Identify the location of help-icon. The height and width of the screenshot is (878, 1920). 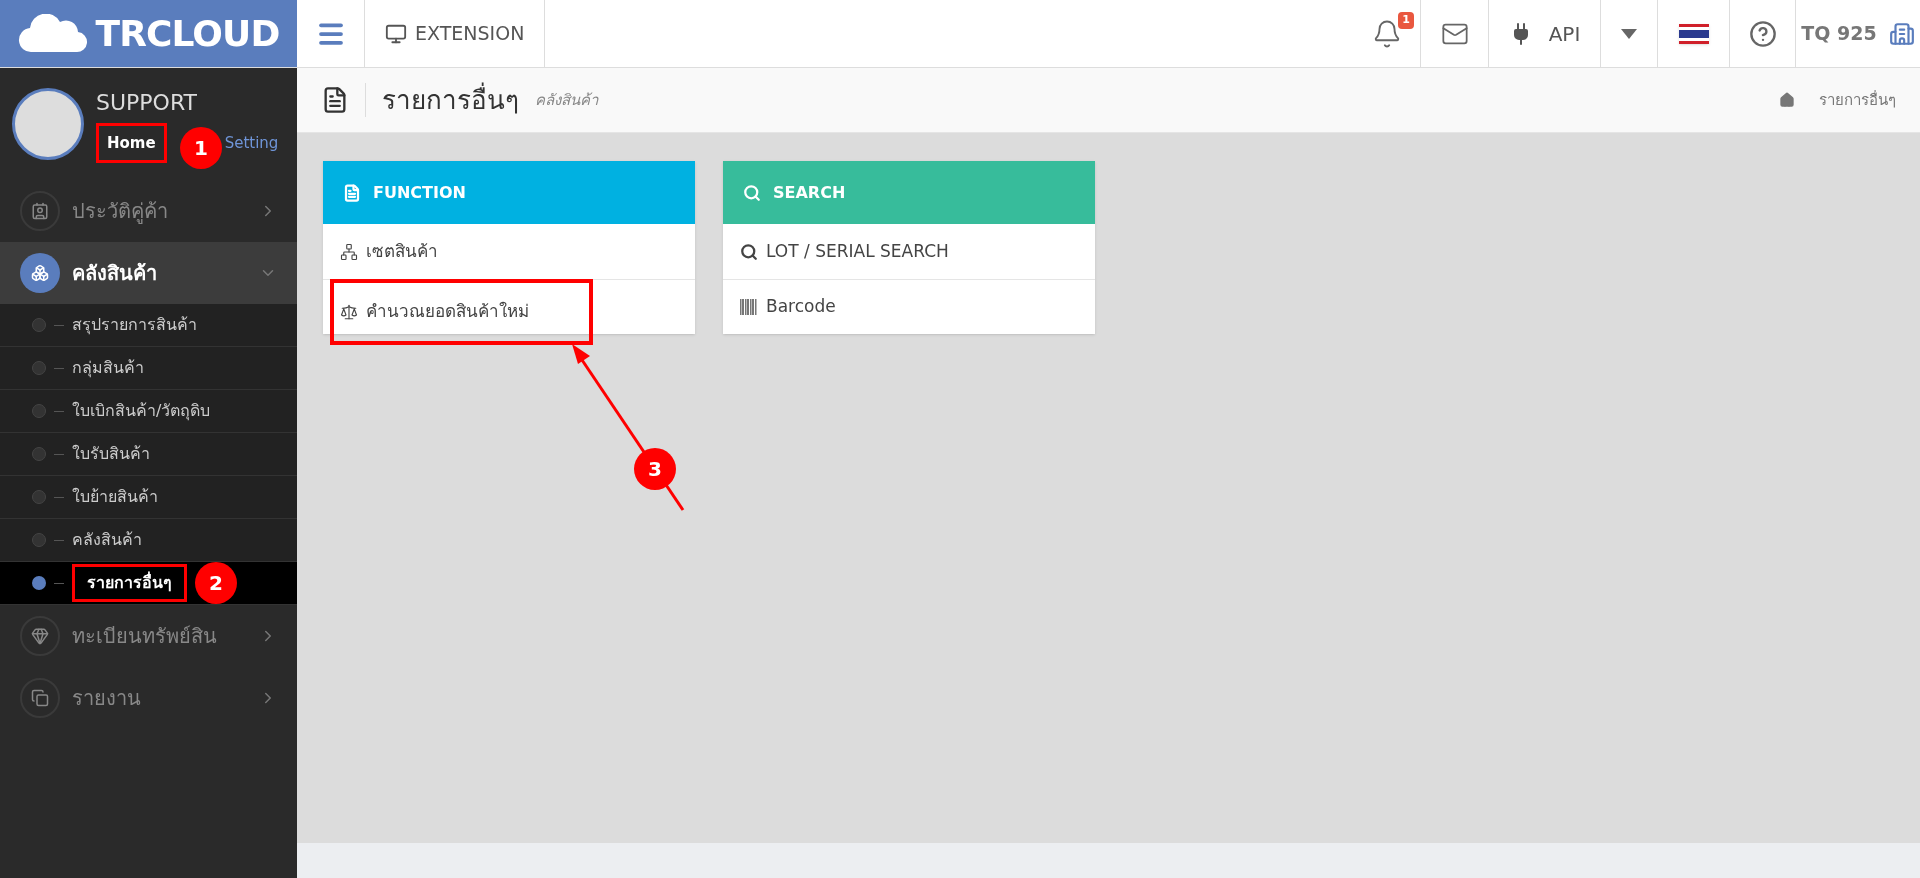
(1762, 33).